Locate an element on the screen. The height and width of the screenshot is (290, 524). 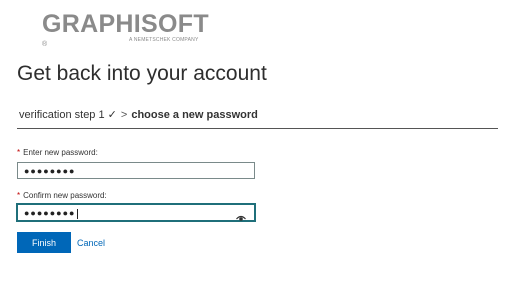
step-choose-password: choose a new password is located at coordinates (194, 115).